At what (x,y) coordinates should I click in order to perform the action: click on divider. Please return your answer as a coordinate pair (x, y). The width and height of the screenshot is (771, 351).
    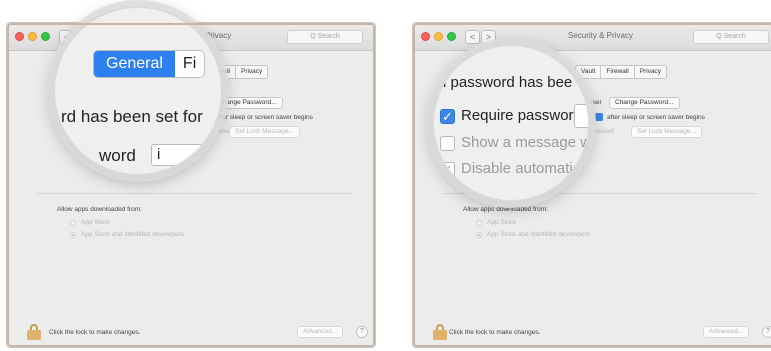
    Looking at the image, I should click on (194, 193).